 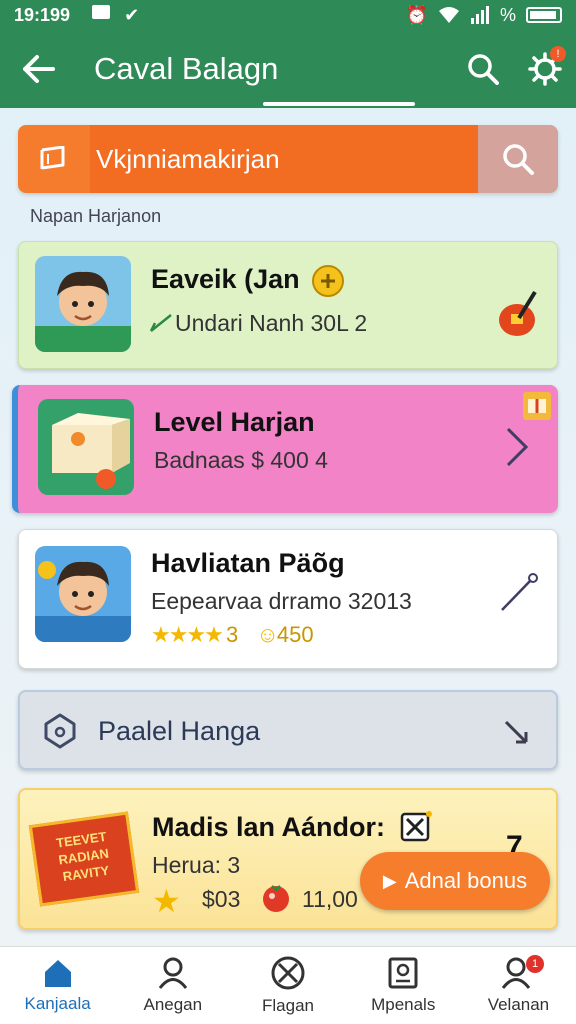 I want to click on search-lead, so click(x=54, y=159).